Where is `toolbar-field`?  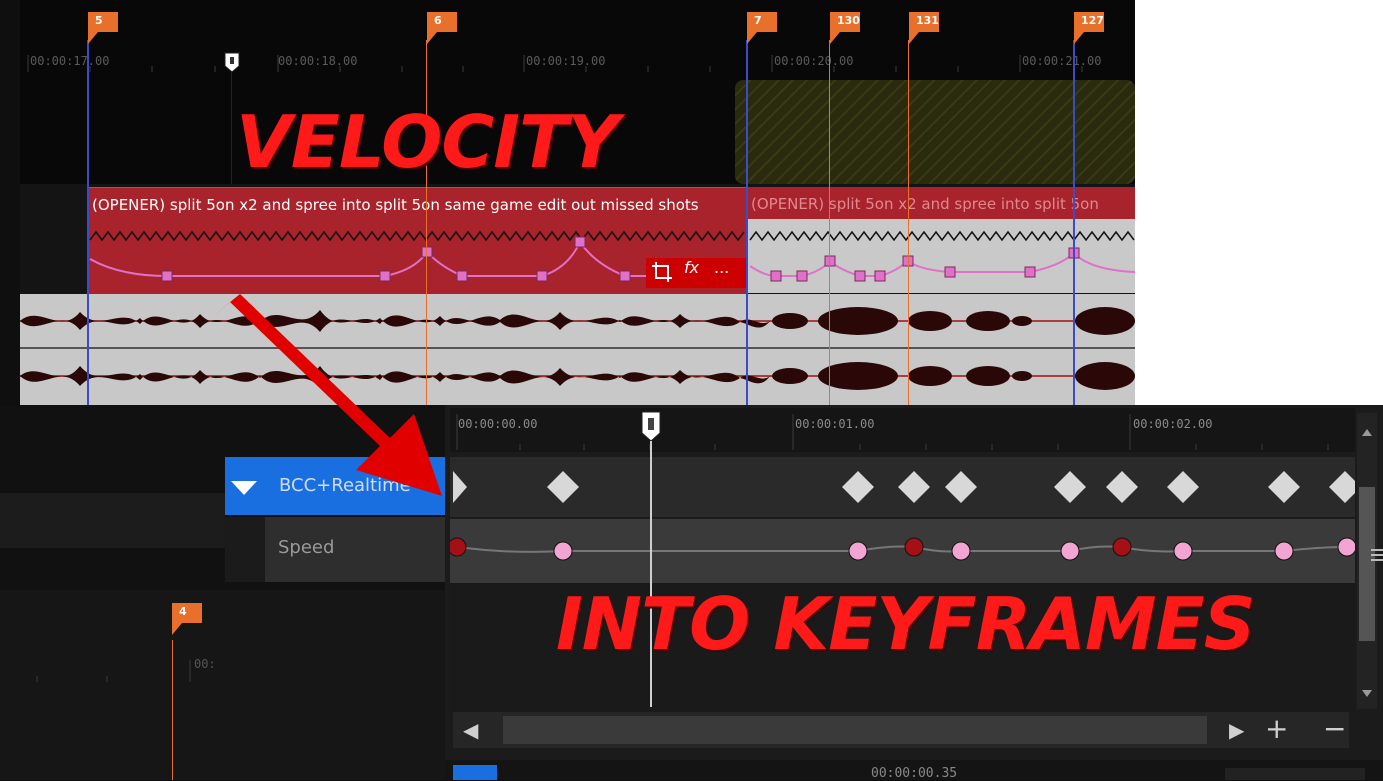 toolbar-field is located at coordinates (1295, 774).